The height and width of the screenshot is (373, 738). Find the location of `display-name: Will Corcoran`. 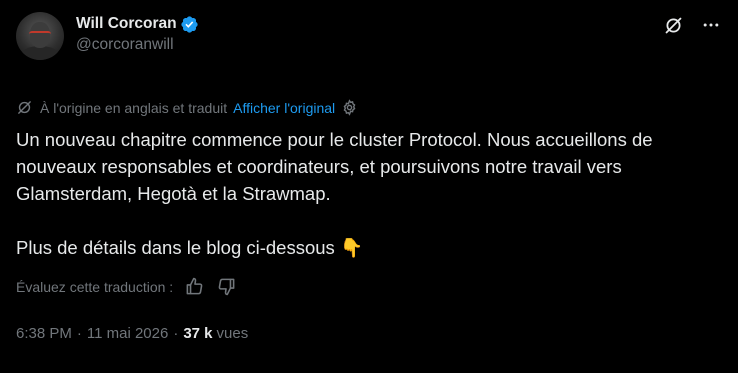

display-name: Will Corcoran is located at coordinates (126, 24).